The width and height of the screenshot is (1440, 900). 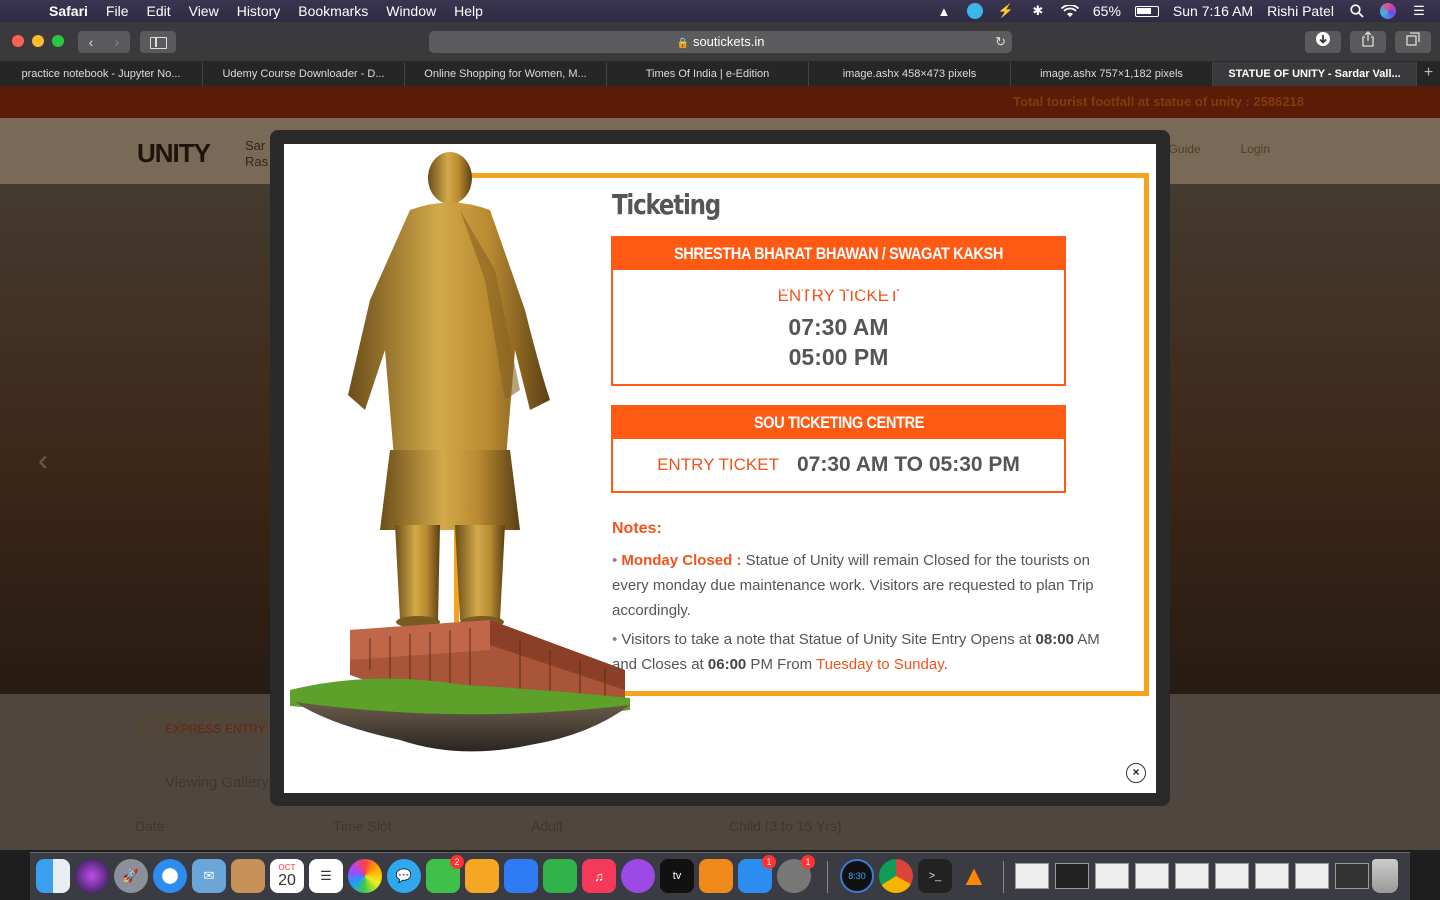 What do you see at coordinates (38, 41) in the screenshot?
I see `window-minimize-button` at bounding box center [38, 41].